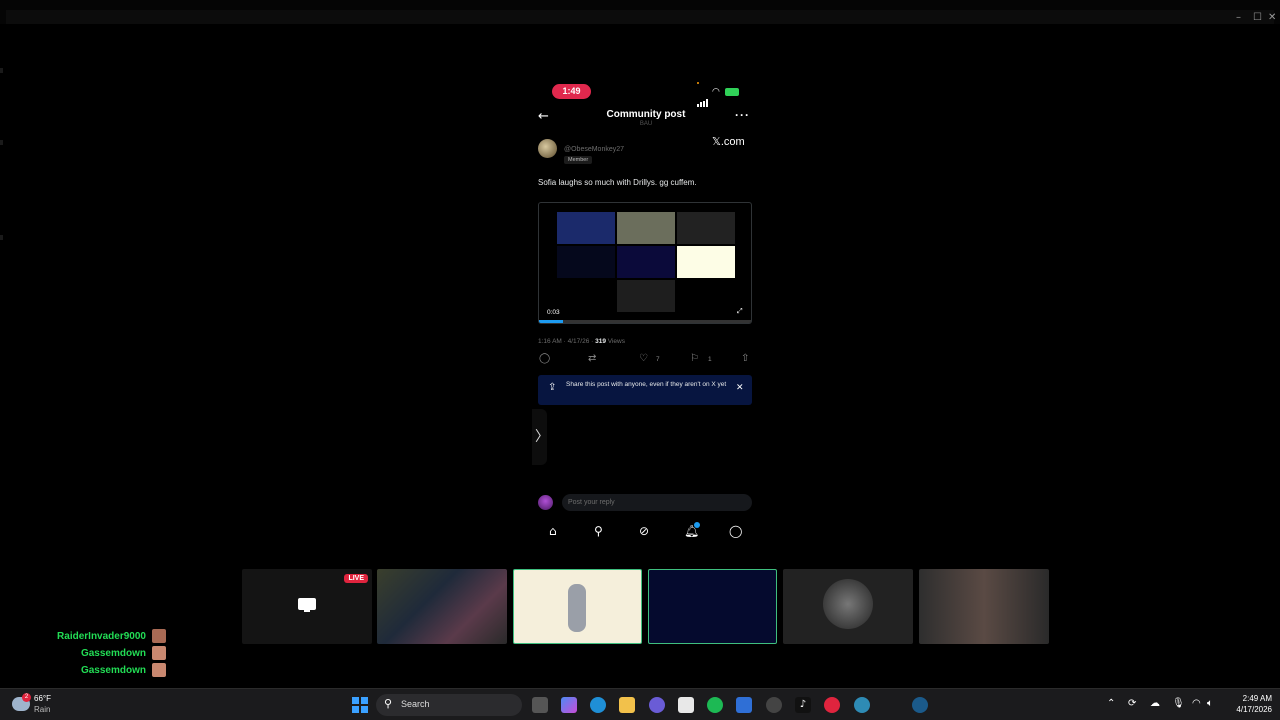 The image size is (1280, 720). Describe the element at coordinates (740, 312) in the screenshot. I see `expand-icon: ⤢` at that location.